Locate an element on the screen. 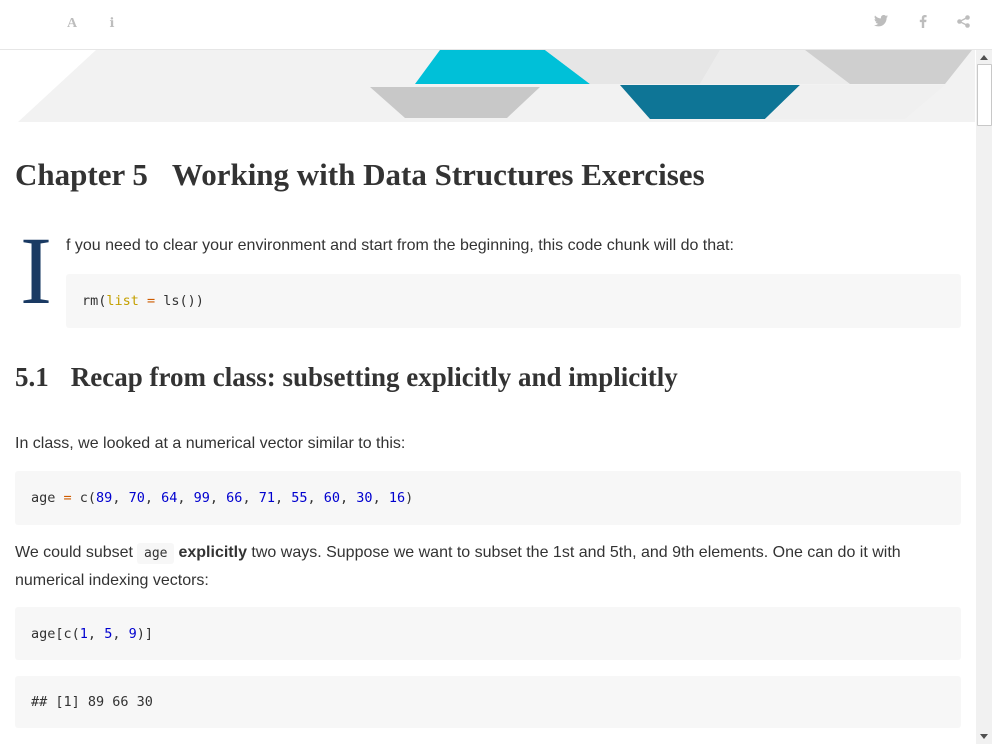  svg-text: A is located at coordinates (72, 22).